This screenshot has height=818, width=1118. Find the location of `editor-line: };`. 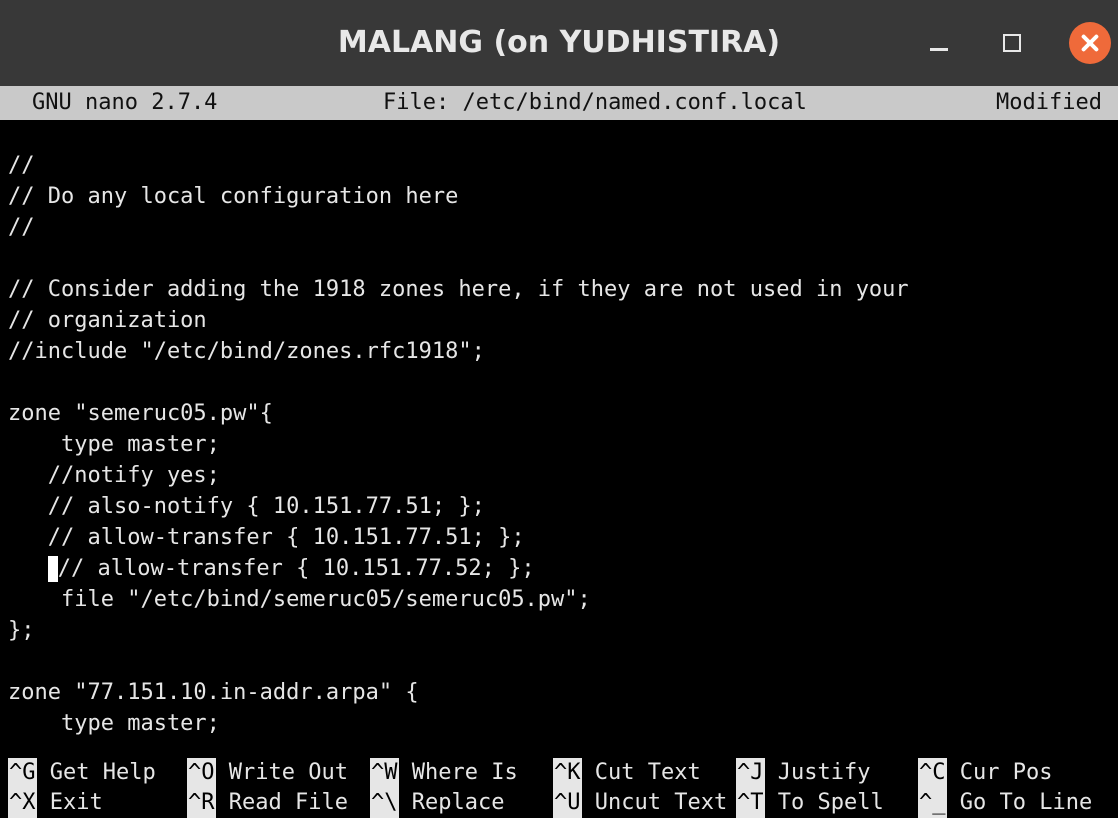

editor-line: }; is located at coordinates (559, 630).